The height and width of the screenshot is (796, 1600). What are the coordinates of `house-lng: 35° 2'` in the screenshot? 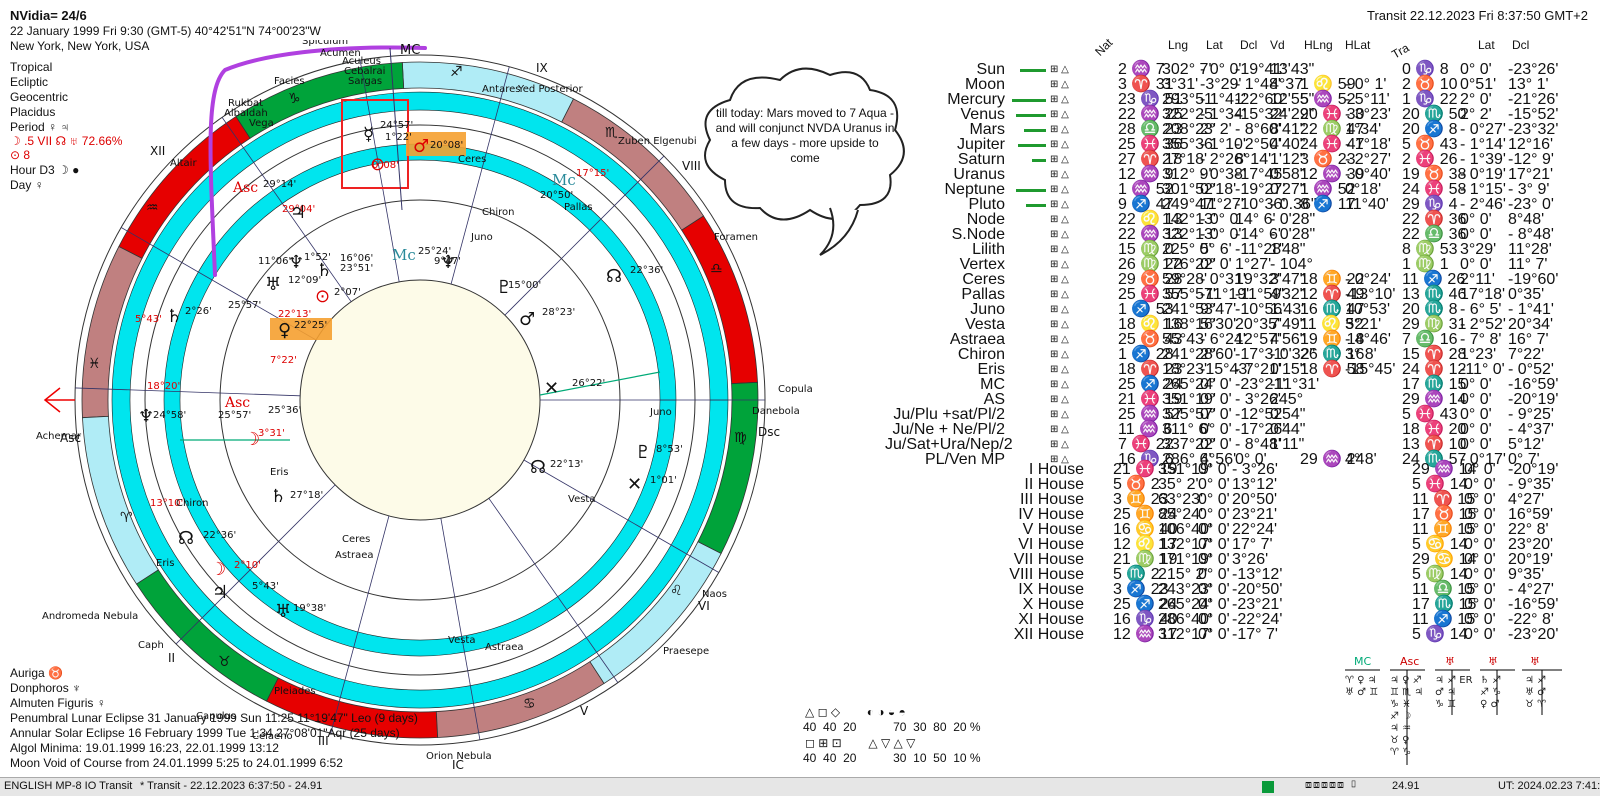 It's located at (1178, 484).